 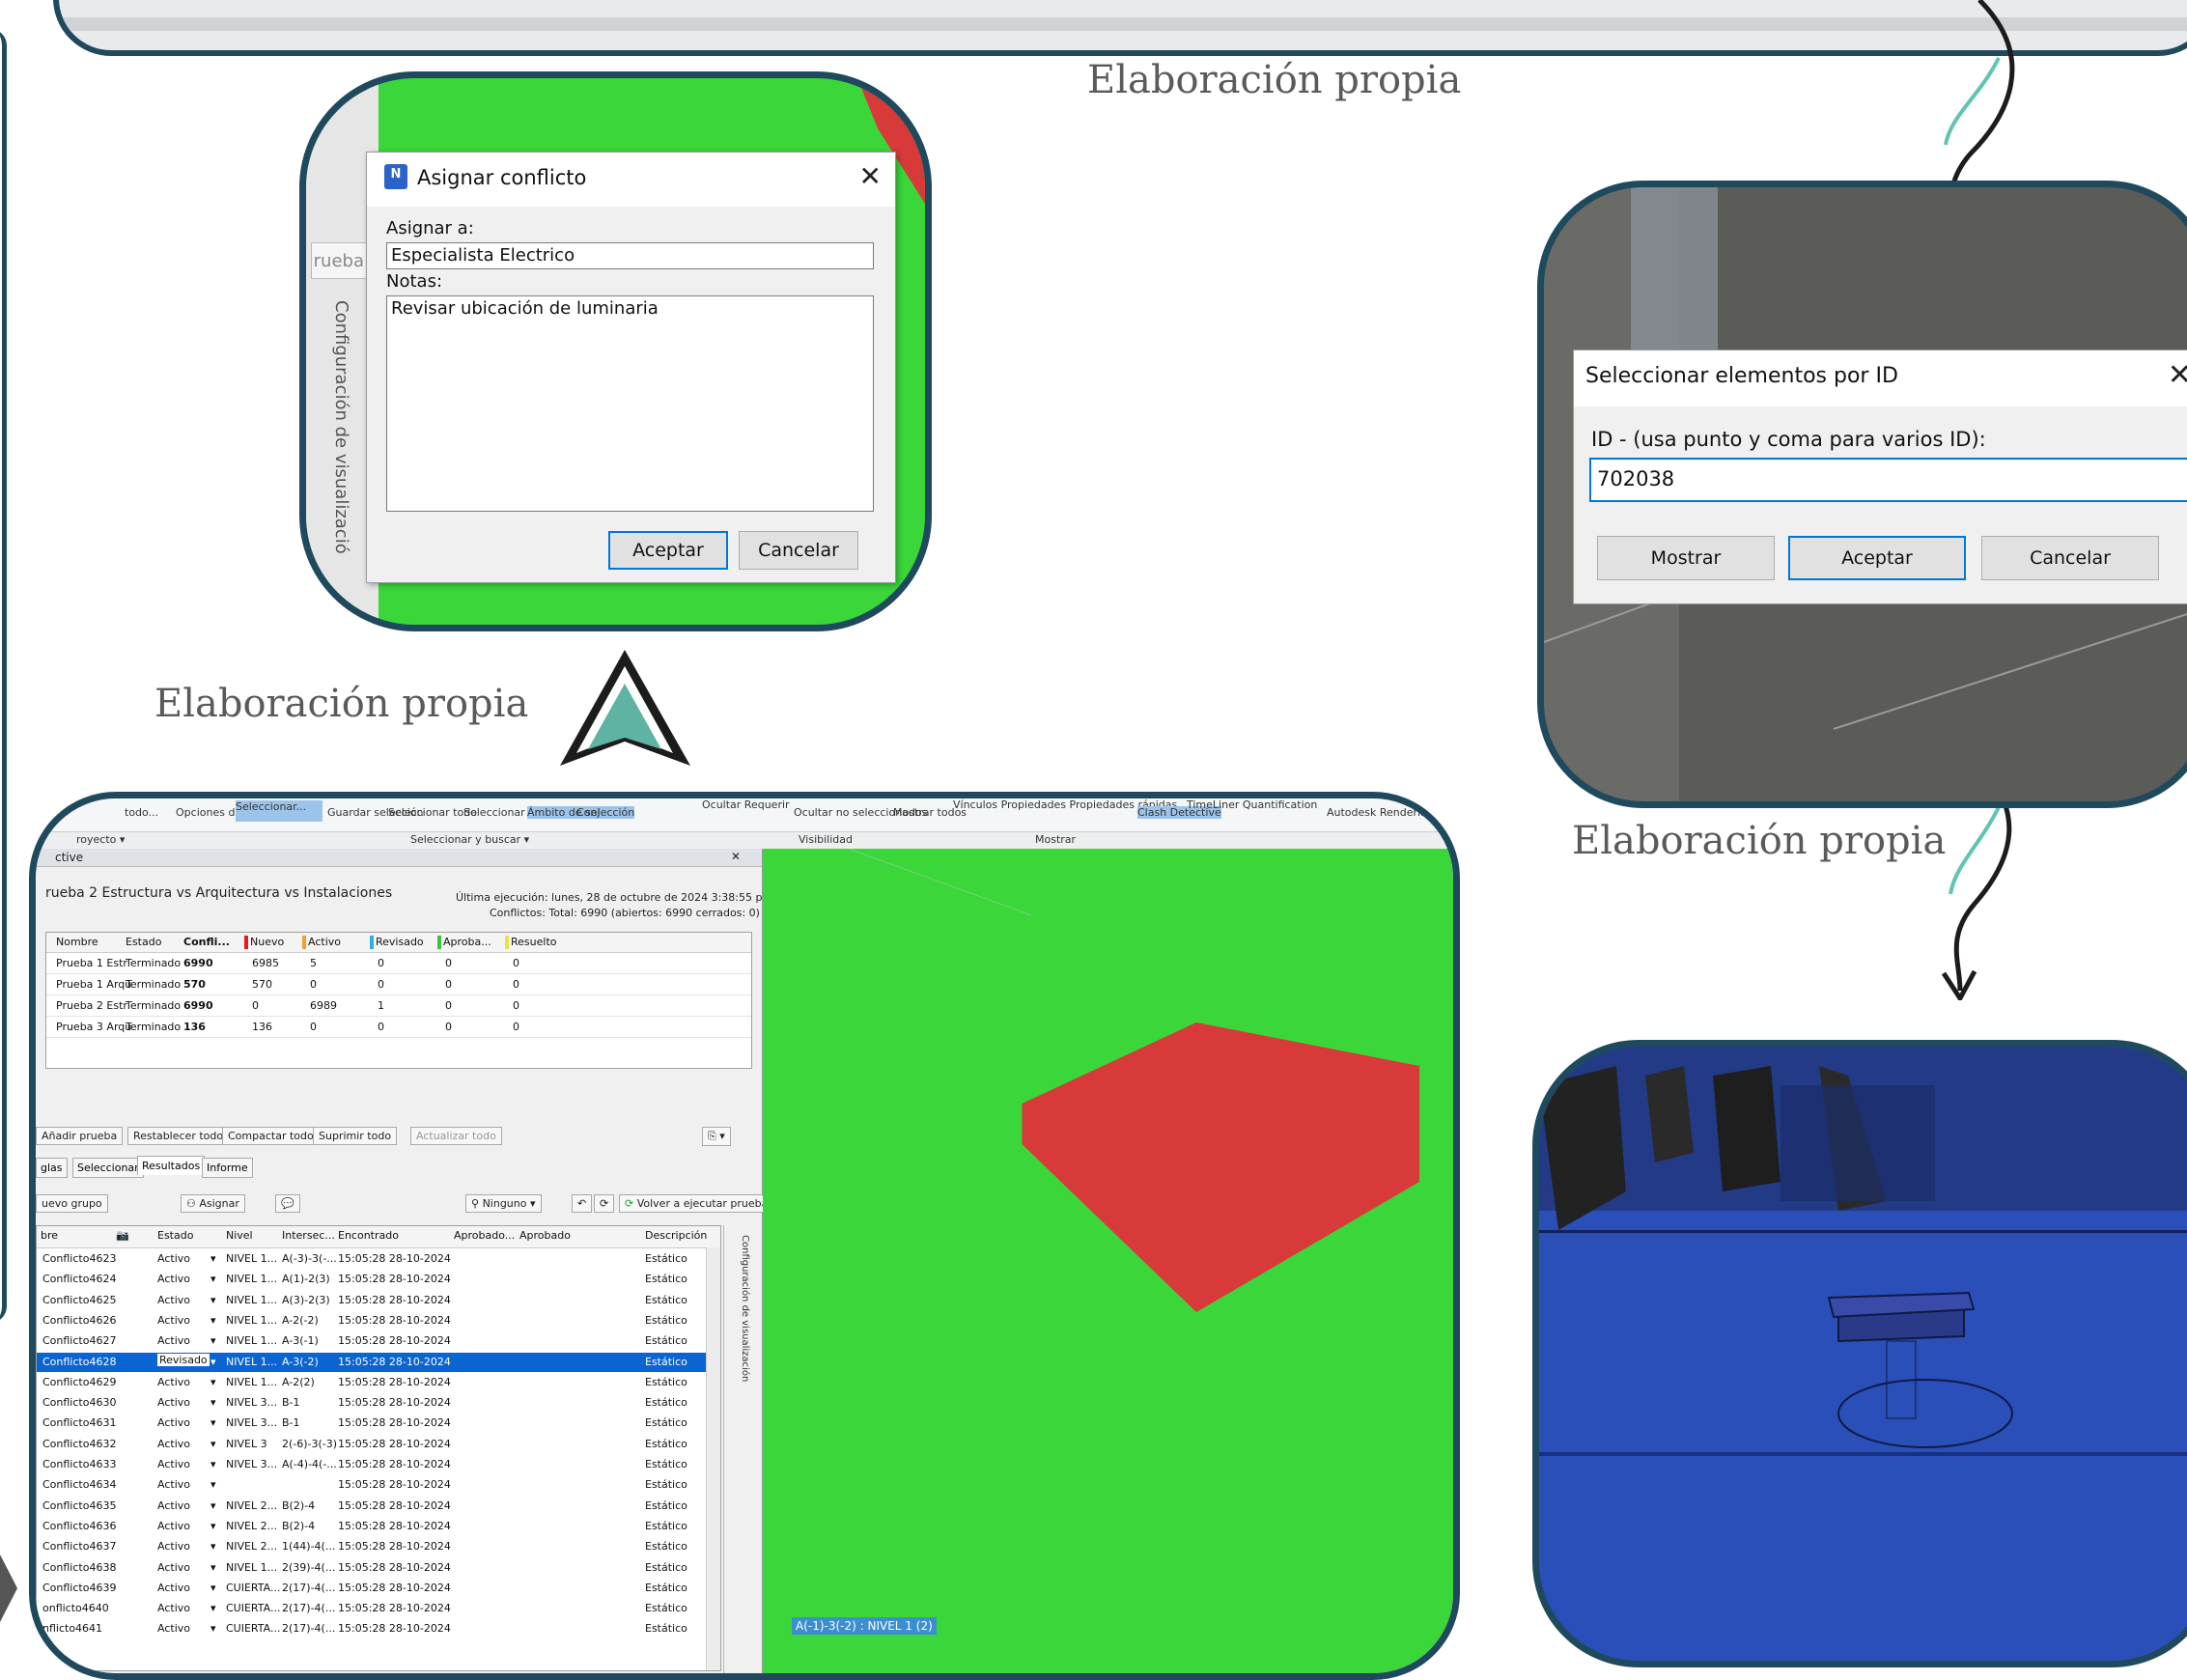 I want to click on assign-to-input: Especialista Electrico, so click(x=630, y=255).